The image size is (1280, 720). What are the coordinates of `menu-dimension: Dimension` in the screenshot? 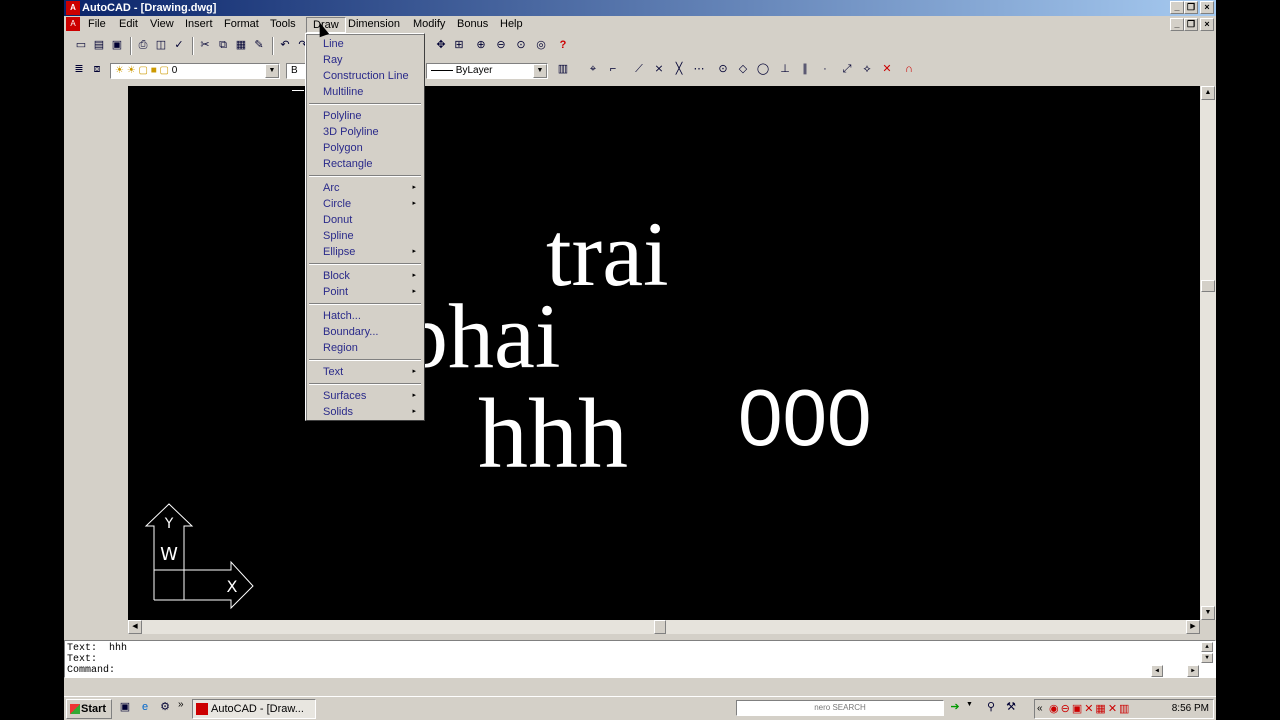 It's located at (374, 25).